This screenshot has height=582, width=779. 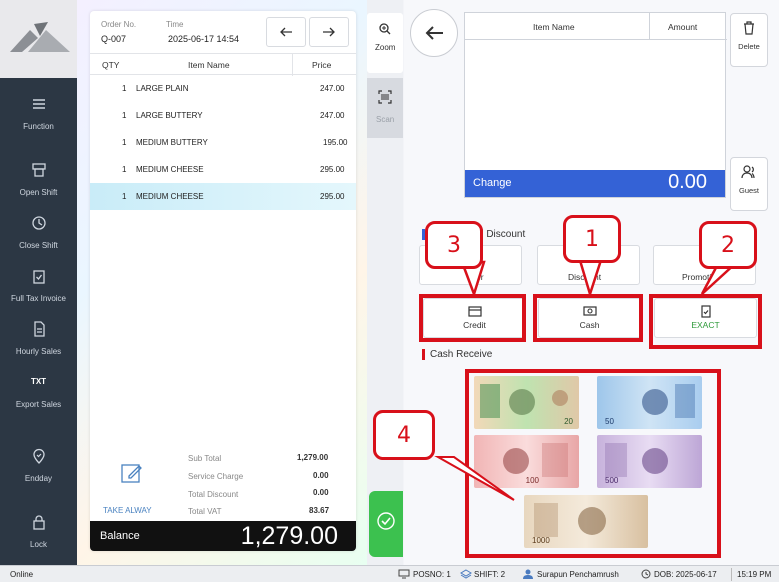 What do you see at coordinates (490, 574) in the screenshot?
I see `status-shift: SHIFT: 2` at bounding box center [490, 574].